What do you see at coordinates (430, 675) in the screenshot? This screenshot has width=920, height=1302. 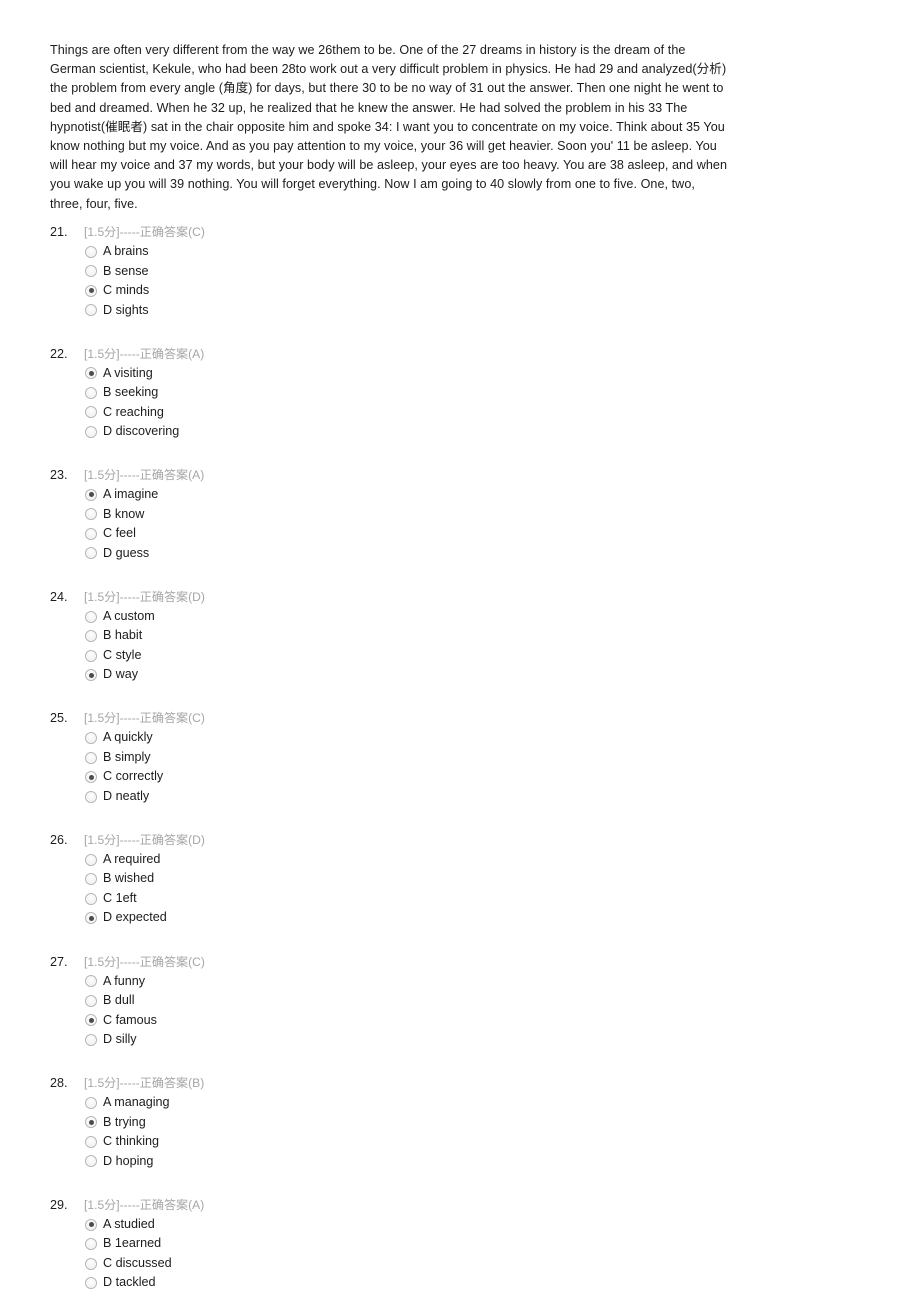 I see `option-row: D way` at bounding box center [430, 675].